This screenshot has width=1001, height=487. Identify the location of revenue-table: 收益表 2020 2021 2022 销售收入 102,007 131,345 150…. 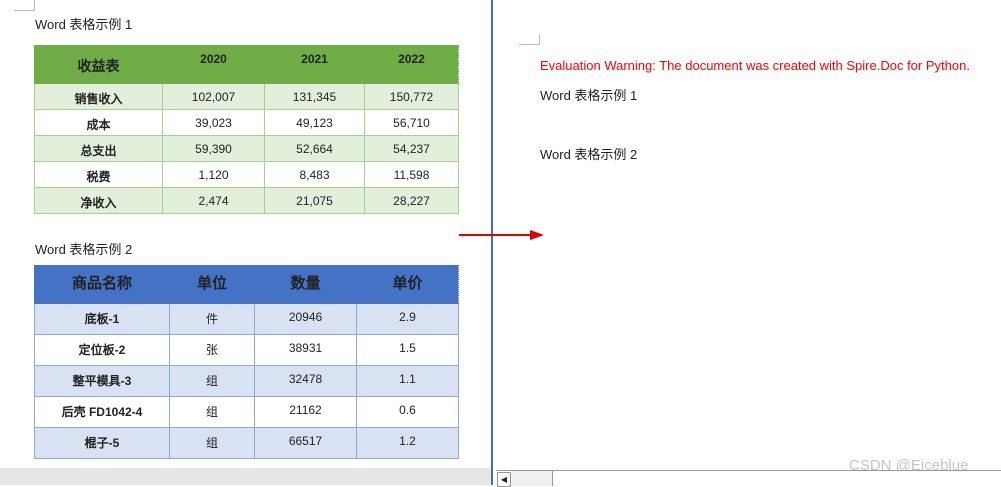
(246, 129).